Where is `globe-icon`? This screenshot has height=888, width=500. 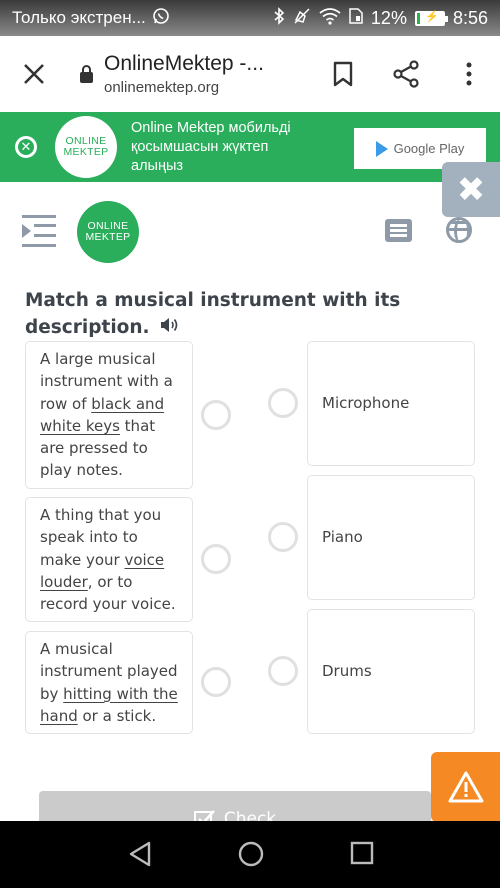
globe-icon is located at coordinates (459, 230).